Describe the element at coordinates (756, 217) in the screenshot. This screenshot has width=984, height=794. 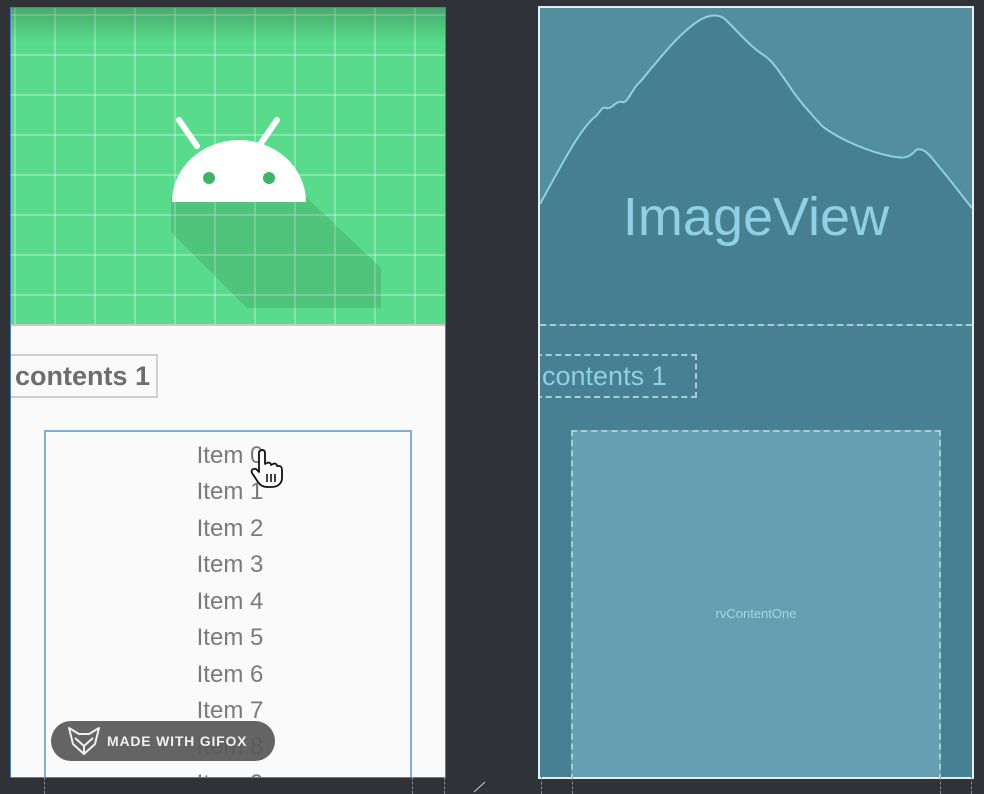
I see `imageview-label: ImageView` at that location.